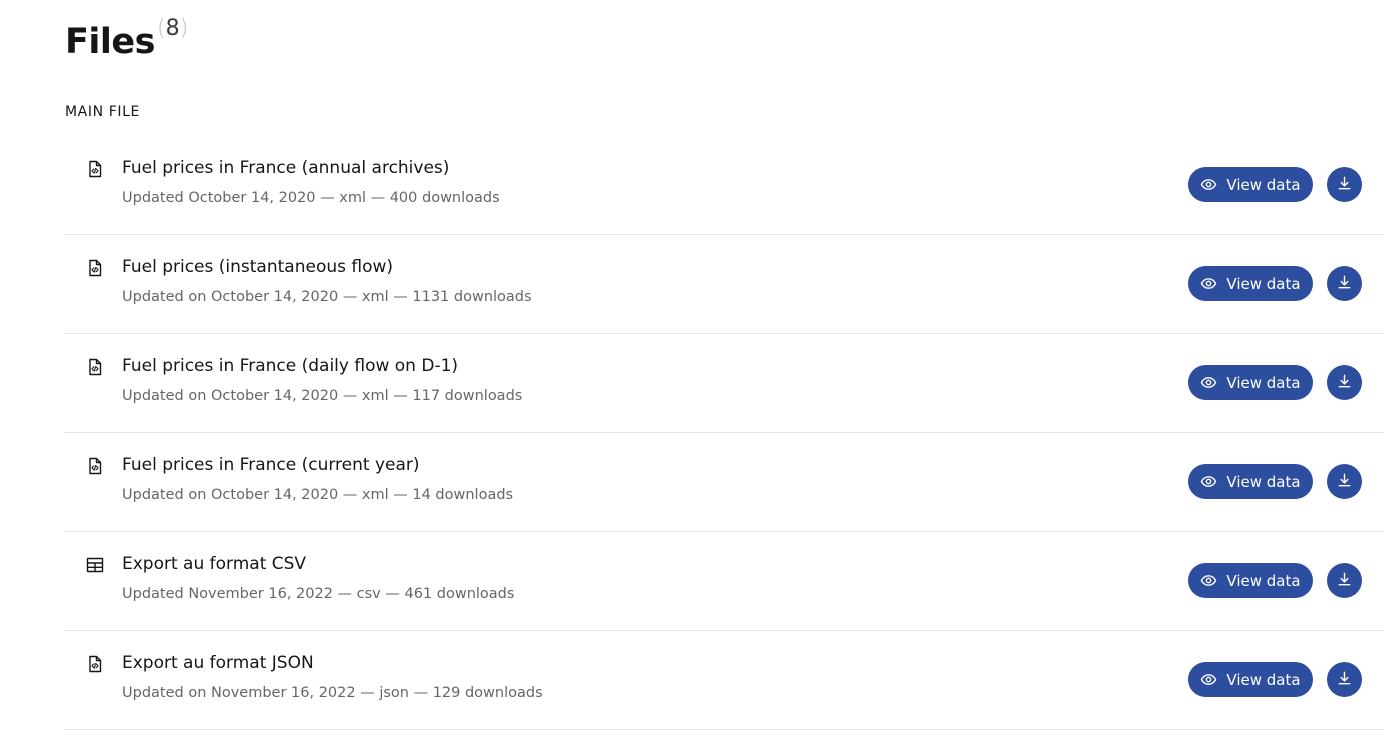 This screenshot has height=733, width=1400. Describe the element at coordinates (285, 168) in the screenshot. I see `file-title: Fuel prices in France (annual archives)` at that location.